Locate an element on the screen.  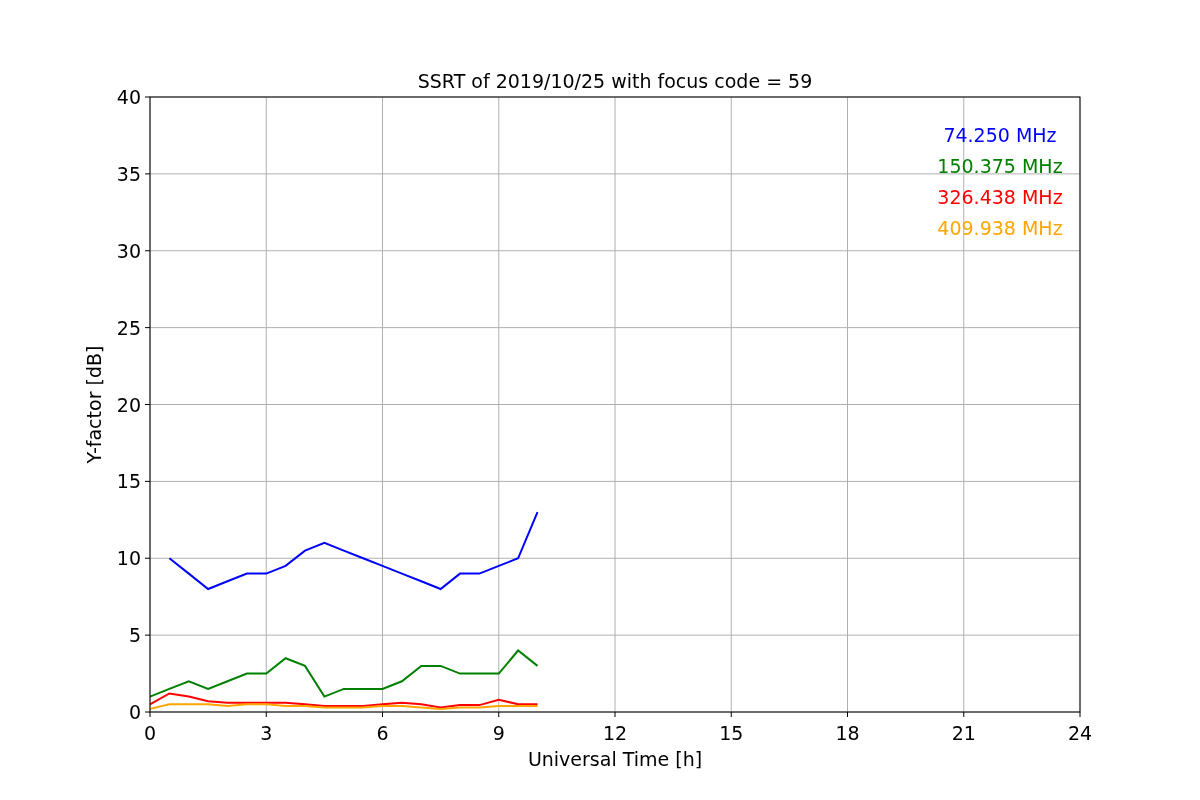
x-tick-label: 6 is located at coordinates (382, 733).